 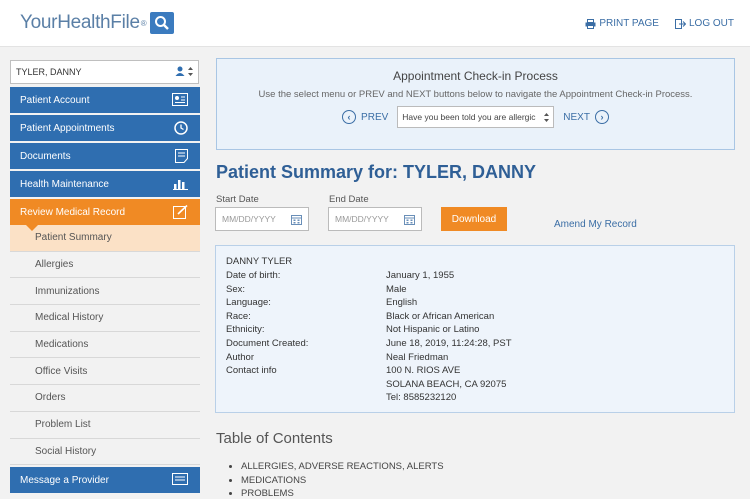 What do you see at coordinates (238, 316) in the screenshot?
I see `info-key: Race:` at bounding box center [238, 316].